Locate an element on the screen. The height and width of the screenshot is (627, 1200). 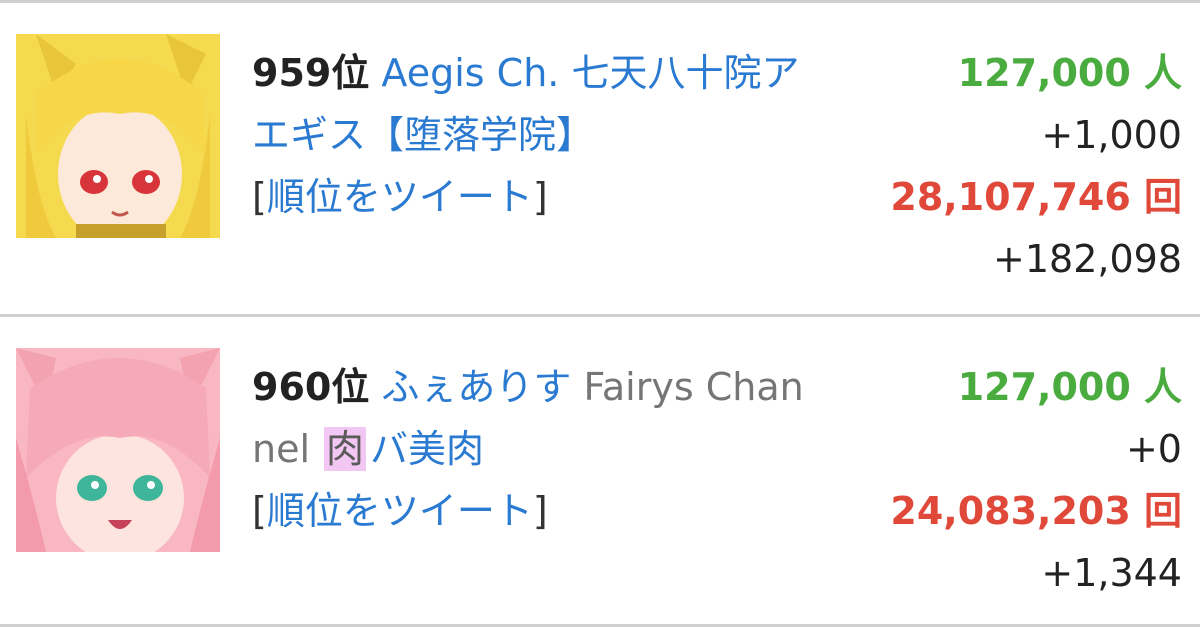
divider-top is located at coordinates (600, 1).